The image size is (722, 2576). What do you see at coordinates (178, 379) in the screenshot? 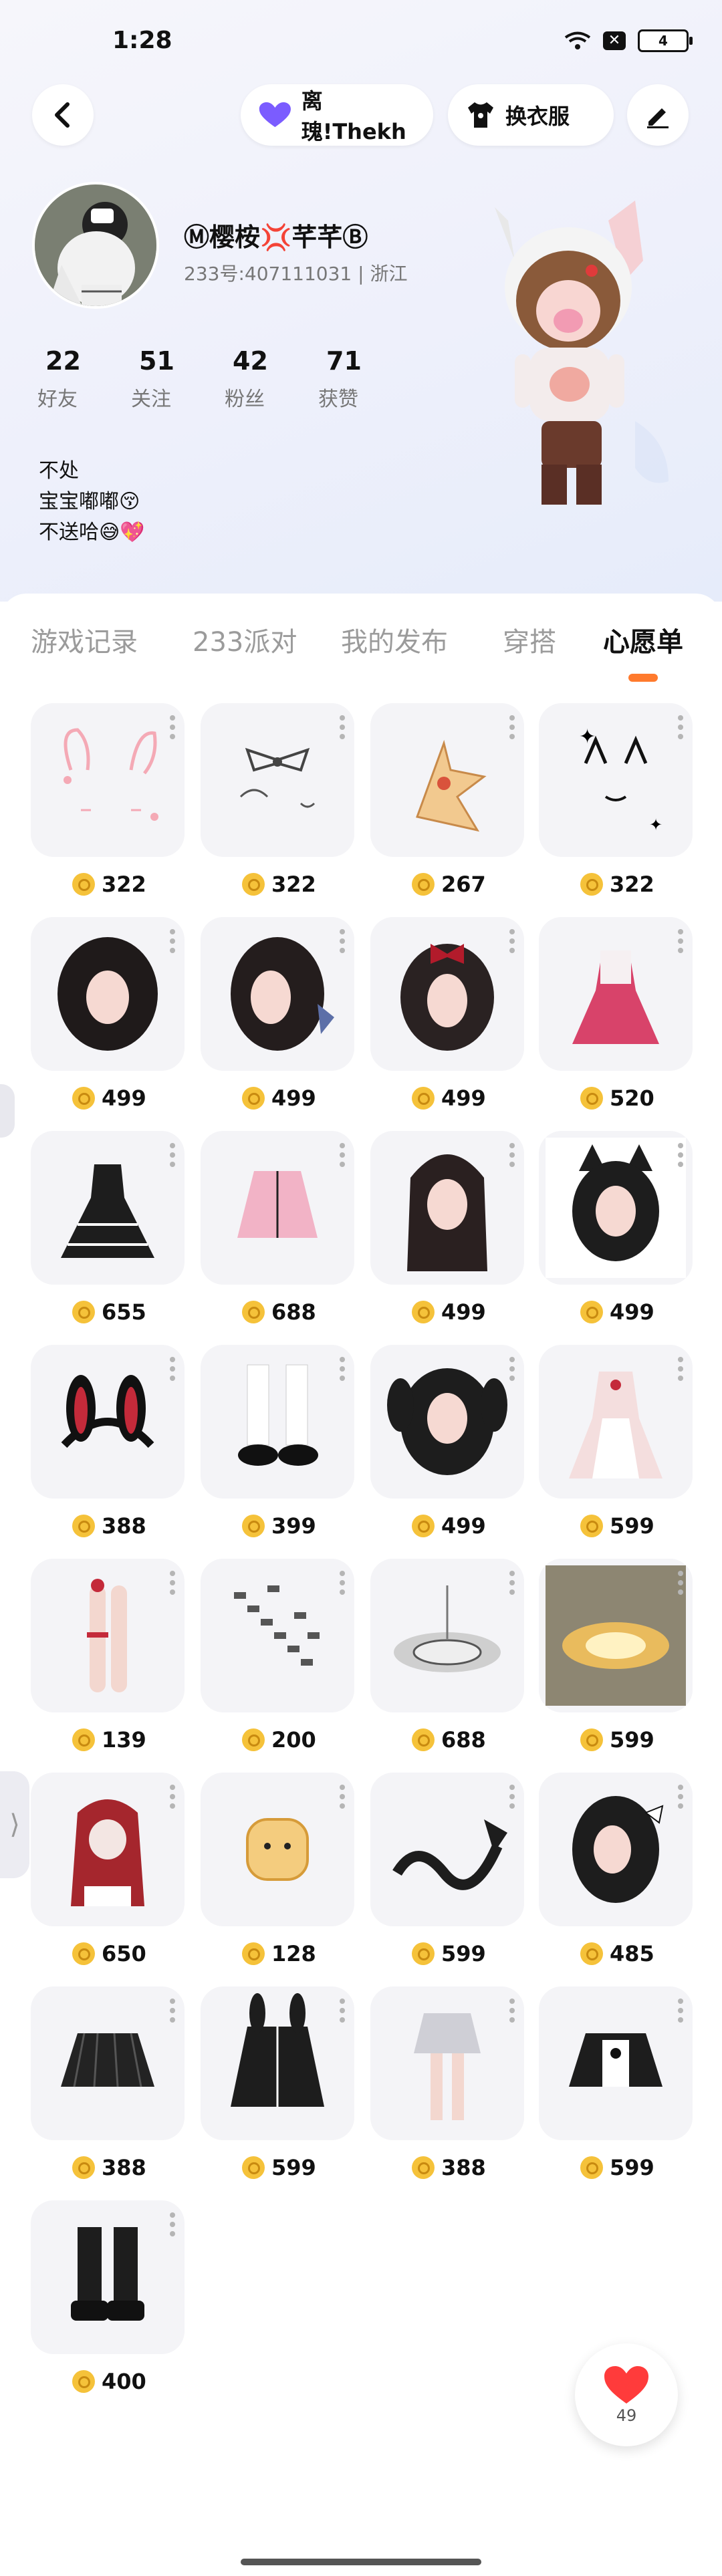
I see `stat-following: 51 关注` at bounding box center [178, 379].